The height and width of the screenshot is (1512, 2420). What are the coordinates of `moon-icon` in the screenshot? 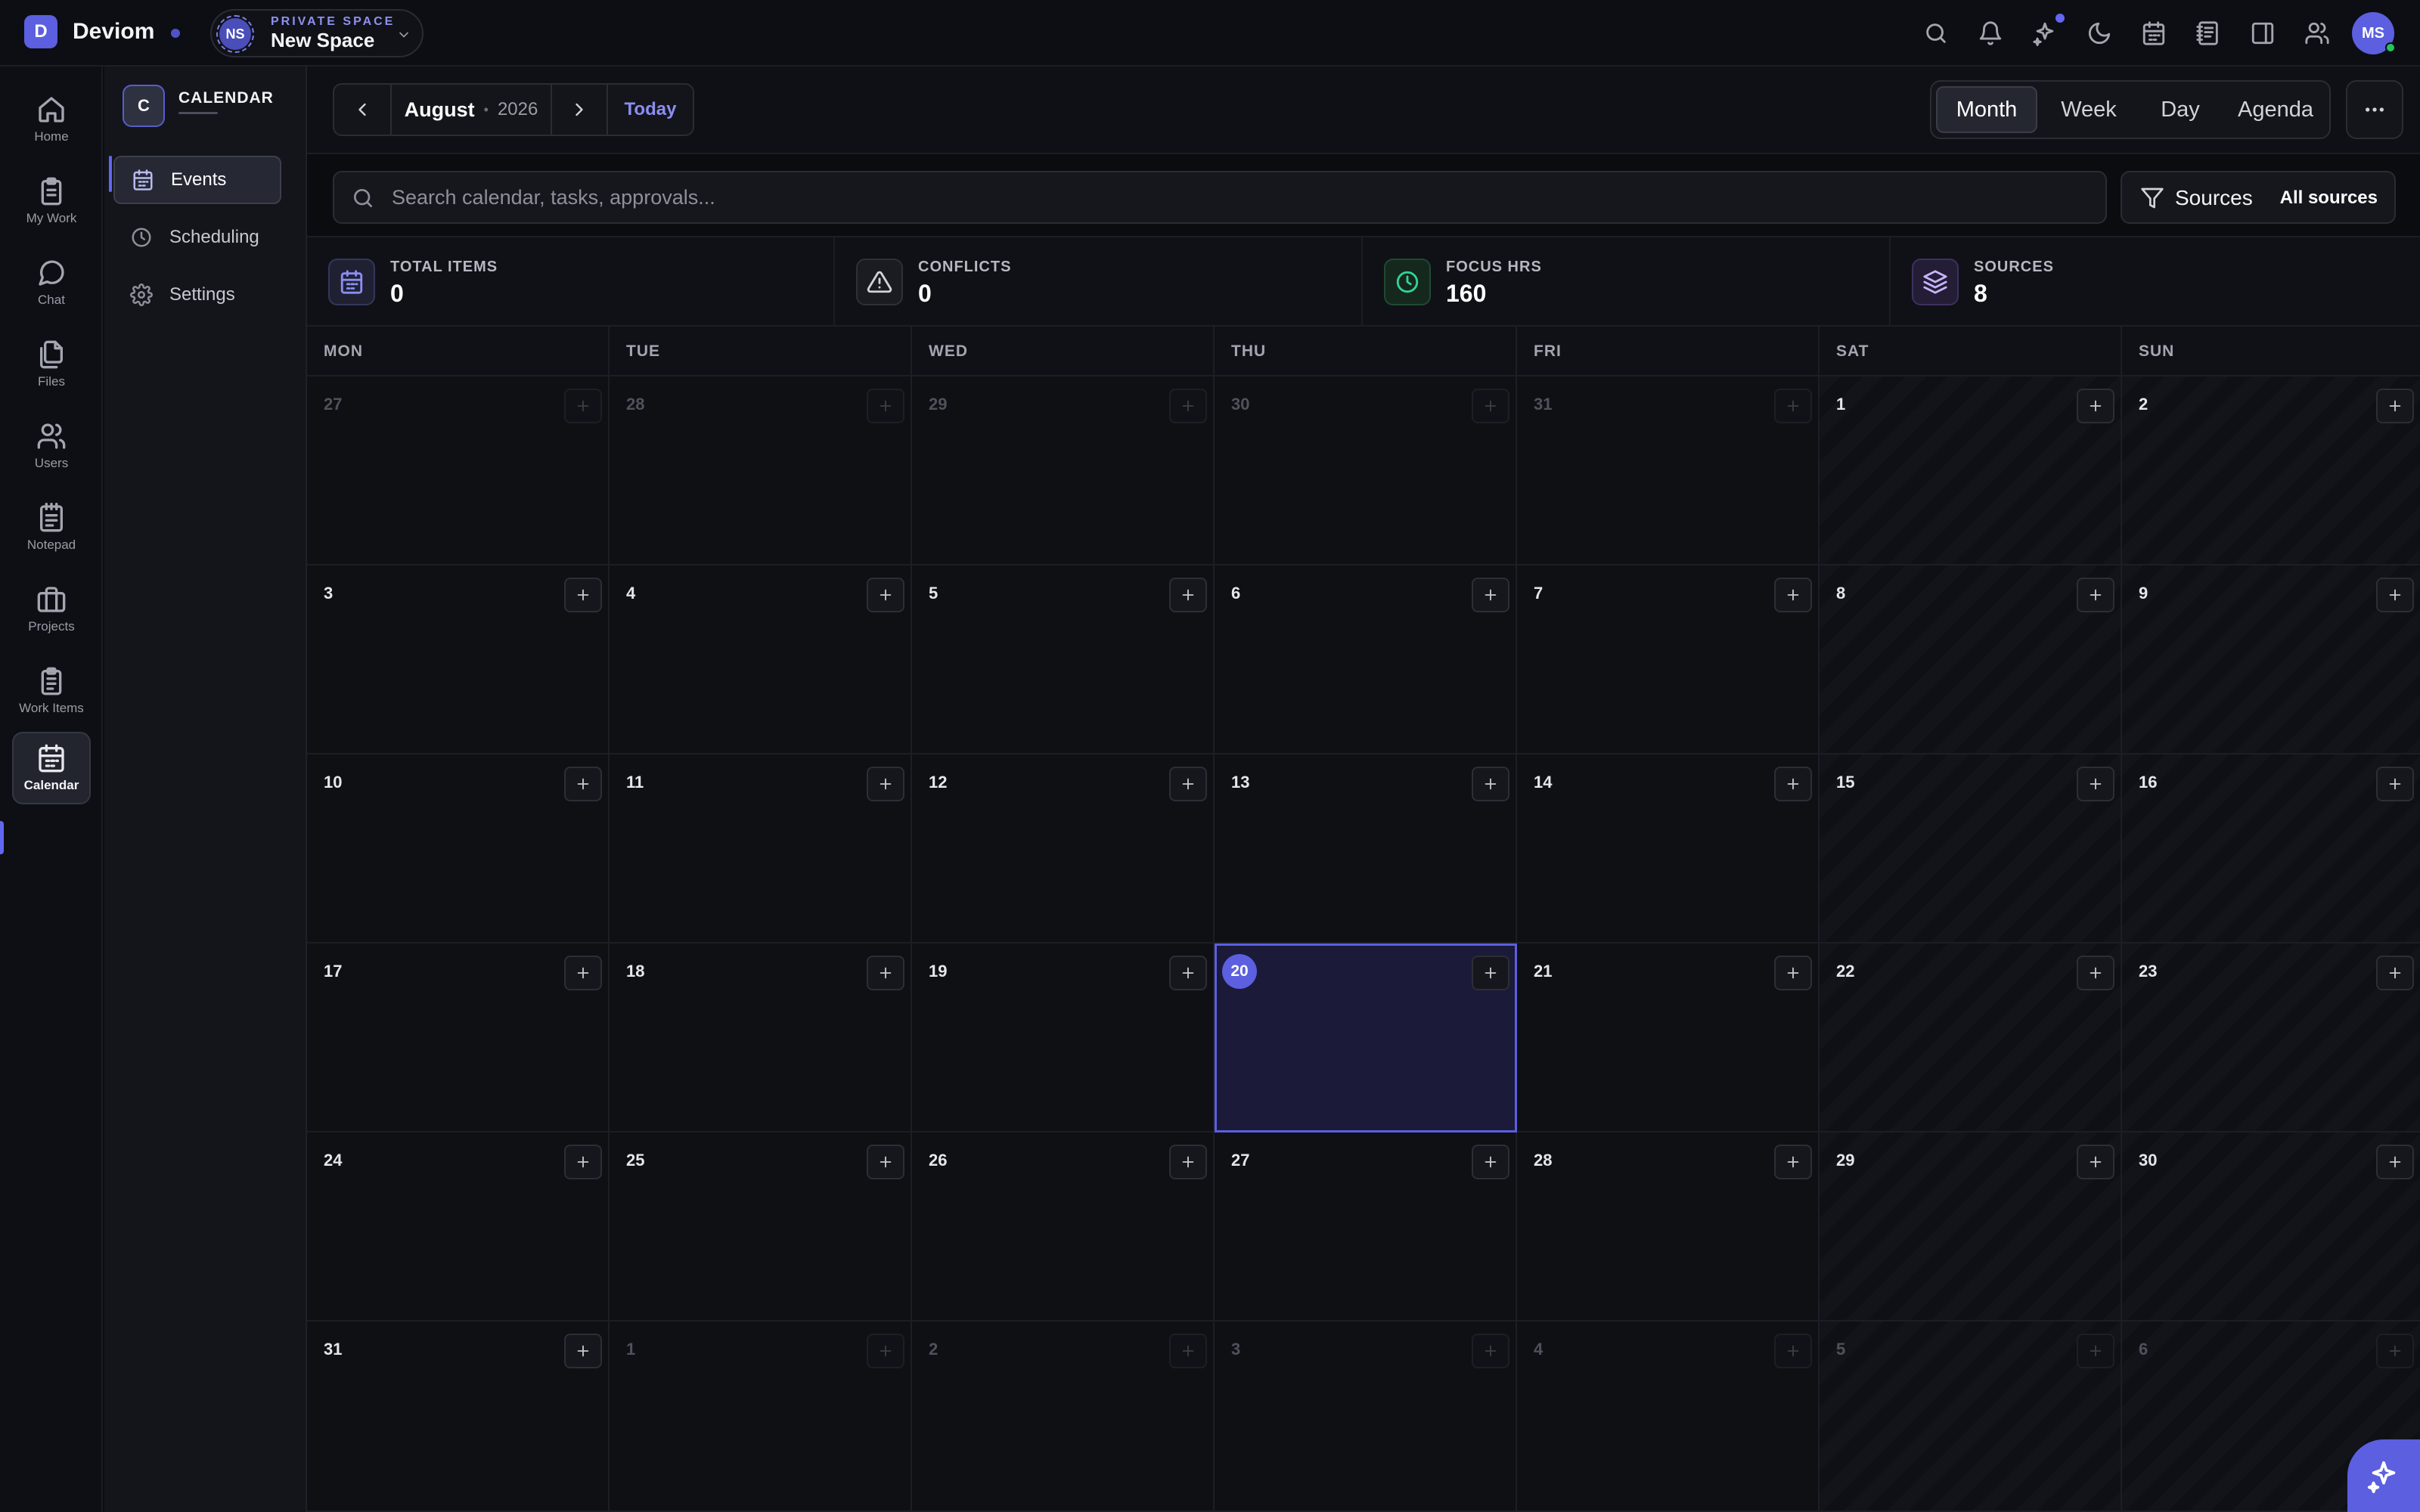 It's located at (2099, 33).